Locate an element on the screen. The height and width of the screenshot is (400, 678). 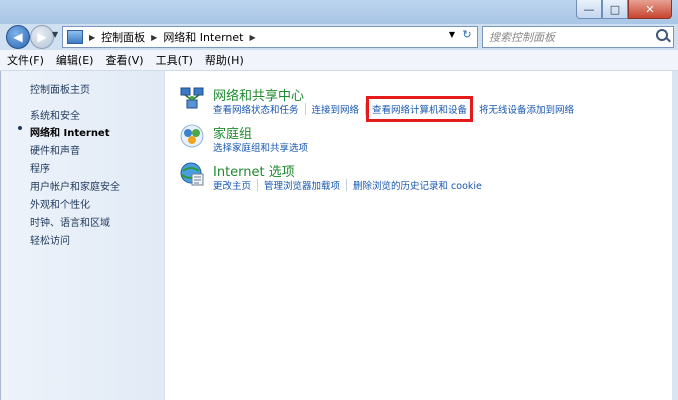
category-links: 更改主页 管理浏览器加载项 删除浏览的历史记录和 cookie is located at coordinates (347, 185).